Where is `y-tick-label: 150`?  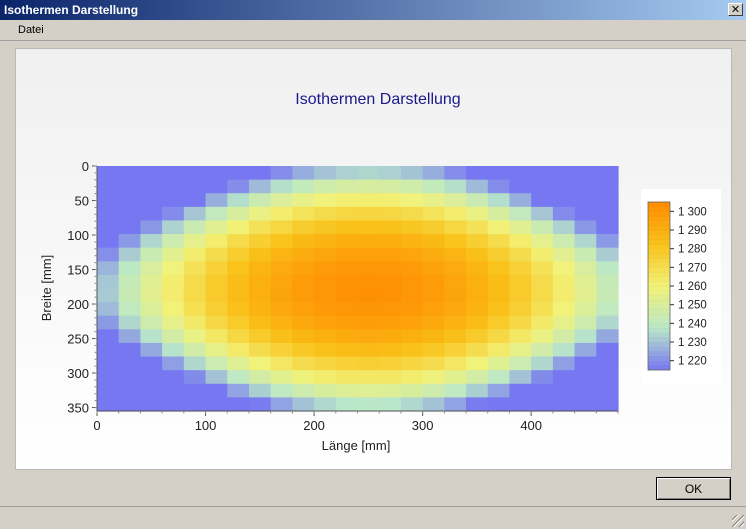 y-tick-label: 150 is located at coordinates (78, 270).